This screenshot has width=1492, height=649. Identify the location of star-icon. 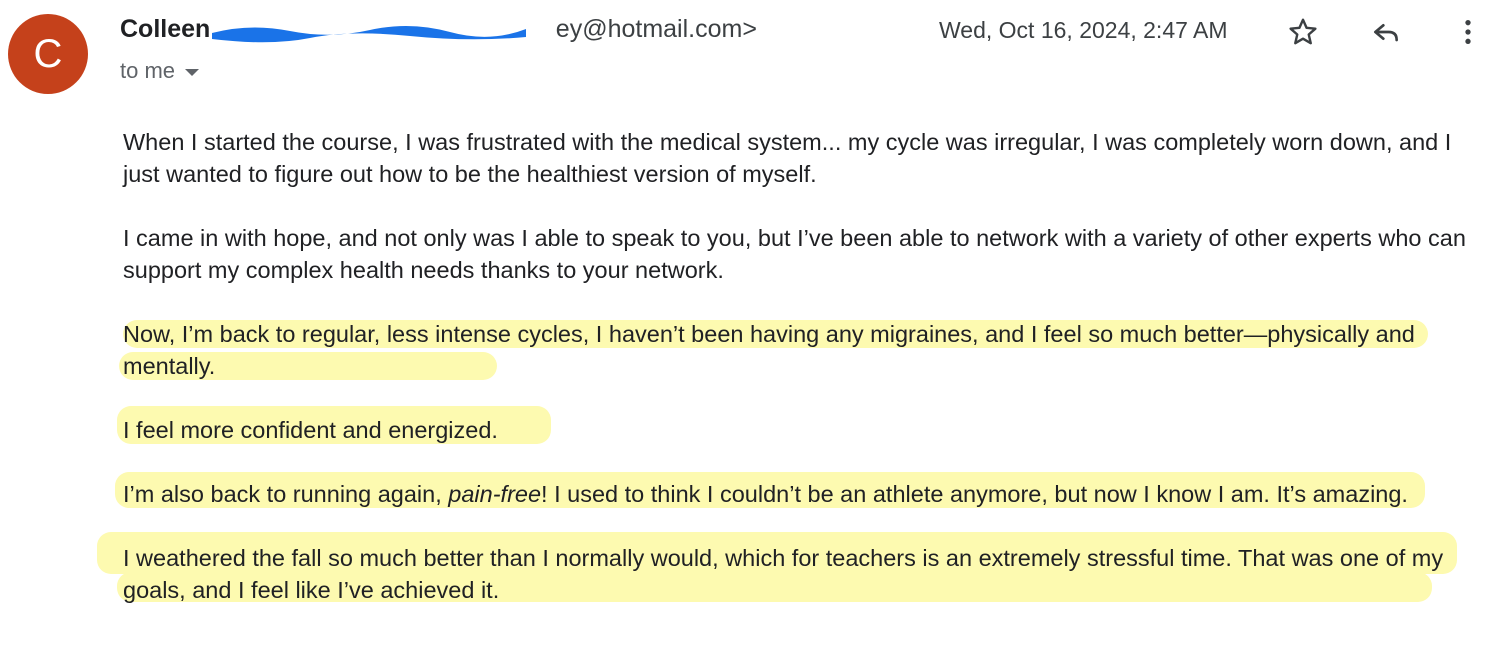
(1303, 31).